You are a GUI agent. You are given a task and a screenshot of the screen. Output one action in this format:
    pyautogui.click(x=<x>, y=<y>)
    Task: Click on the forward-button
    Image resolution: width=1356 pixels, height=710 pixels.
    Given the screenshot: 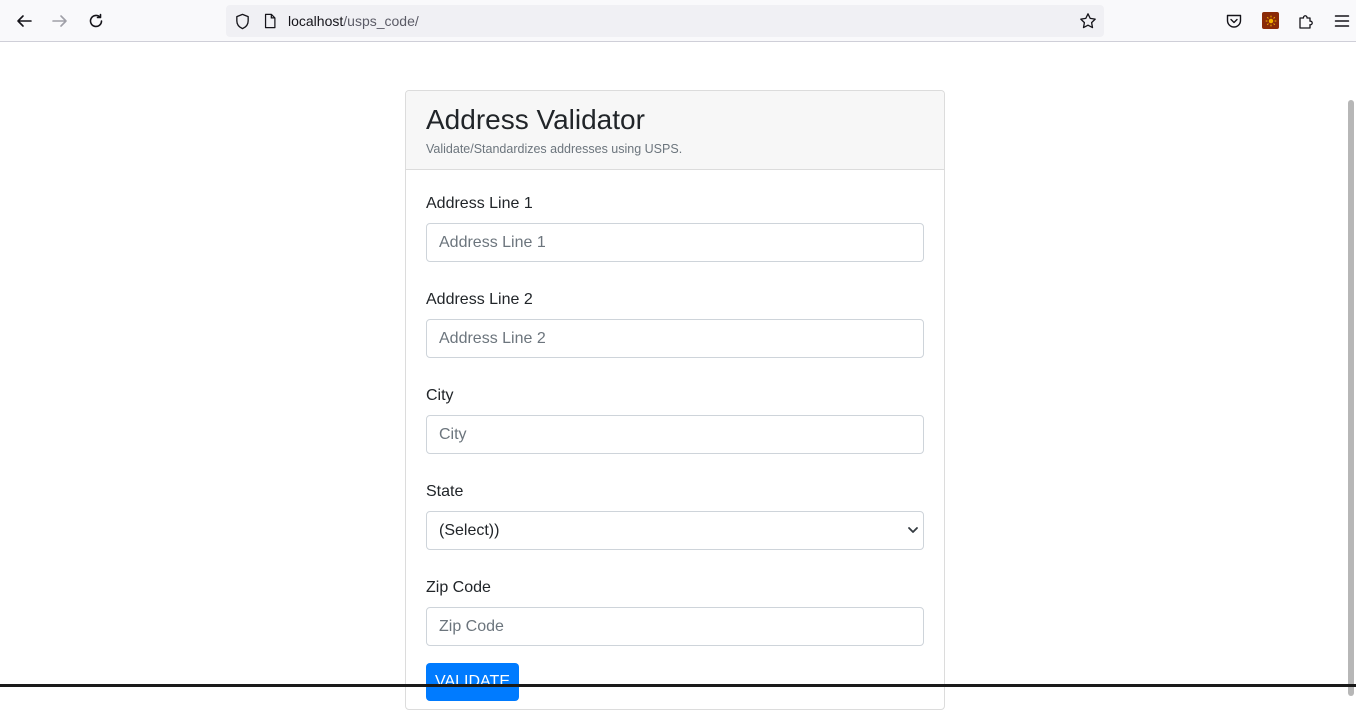 What is the action you would take?
    pyautogui.click(x=60, y=21)
    